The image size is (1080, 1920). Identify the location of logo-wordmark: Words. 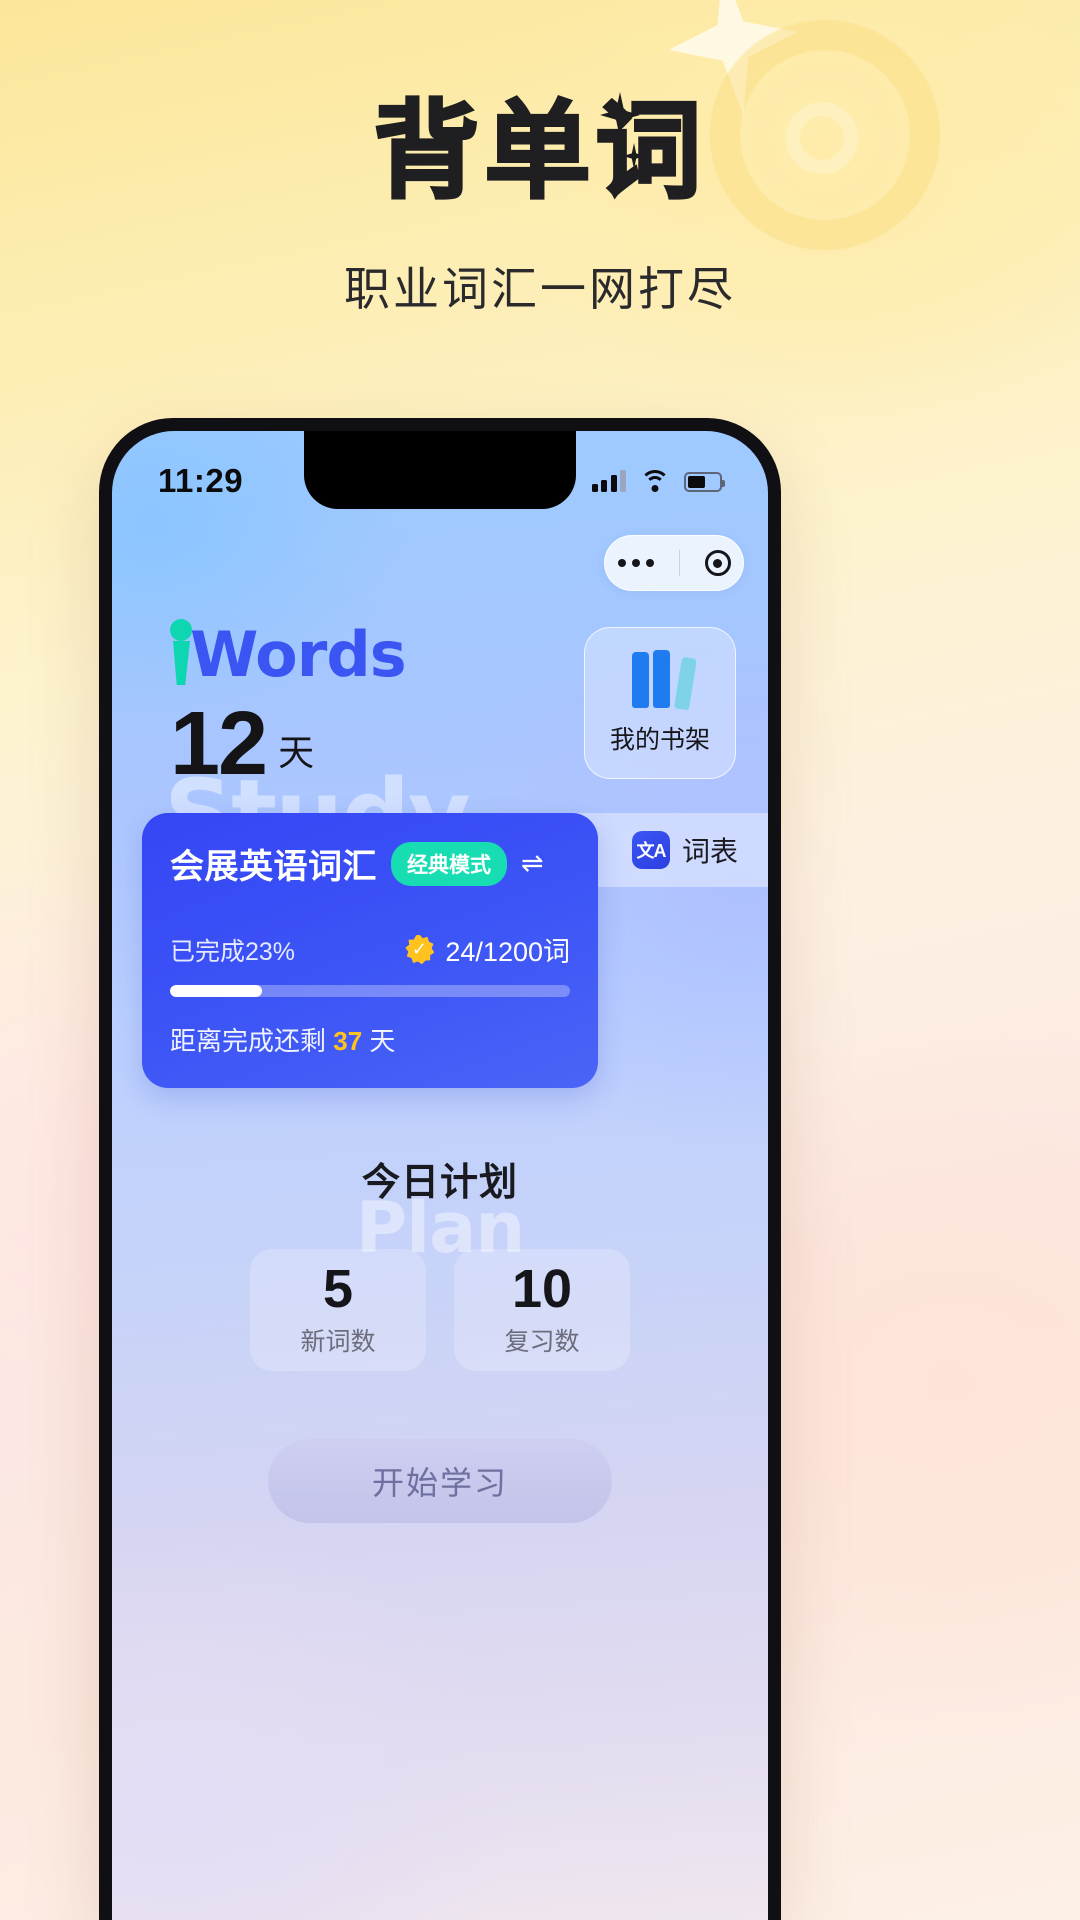
(298, 655).